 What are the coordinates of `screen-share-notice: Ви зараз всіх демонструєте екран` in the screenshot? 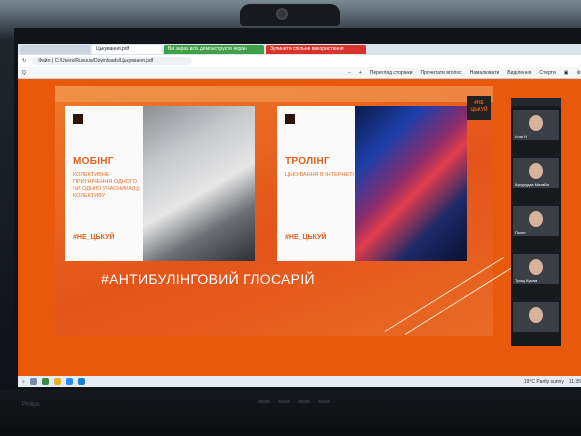 It's located at (214, 49).